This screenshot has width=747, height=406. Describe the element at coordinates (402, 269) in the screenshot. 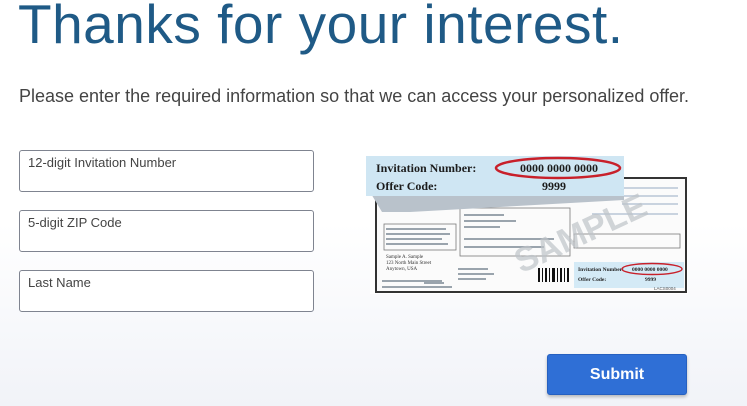

I see `sender-city: Anytown, USA` at that location.